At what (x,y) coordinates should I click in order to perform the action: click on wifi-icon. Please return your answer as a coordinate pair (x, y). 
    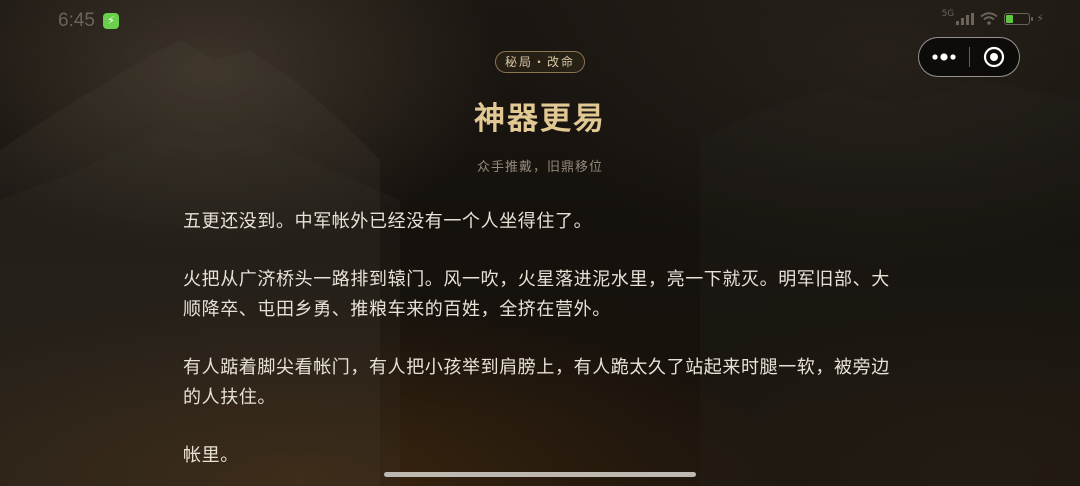
    Looking at the image, I should click on (989, 18).